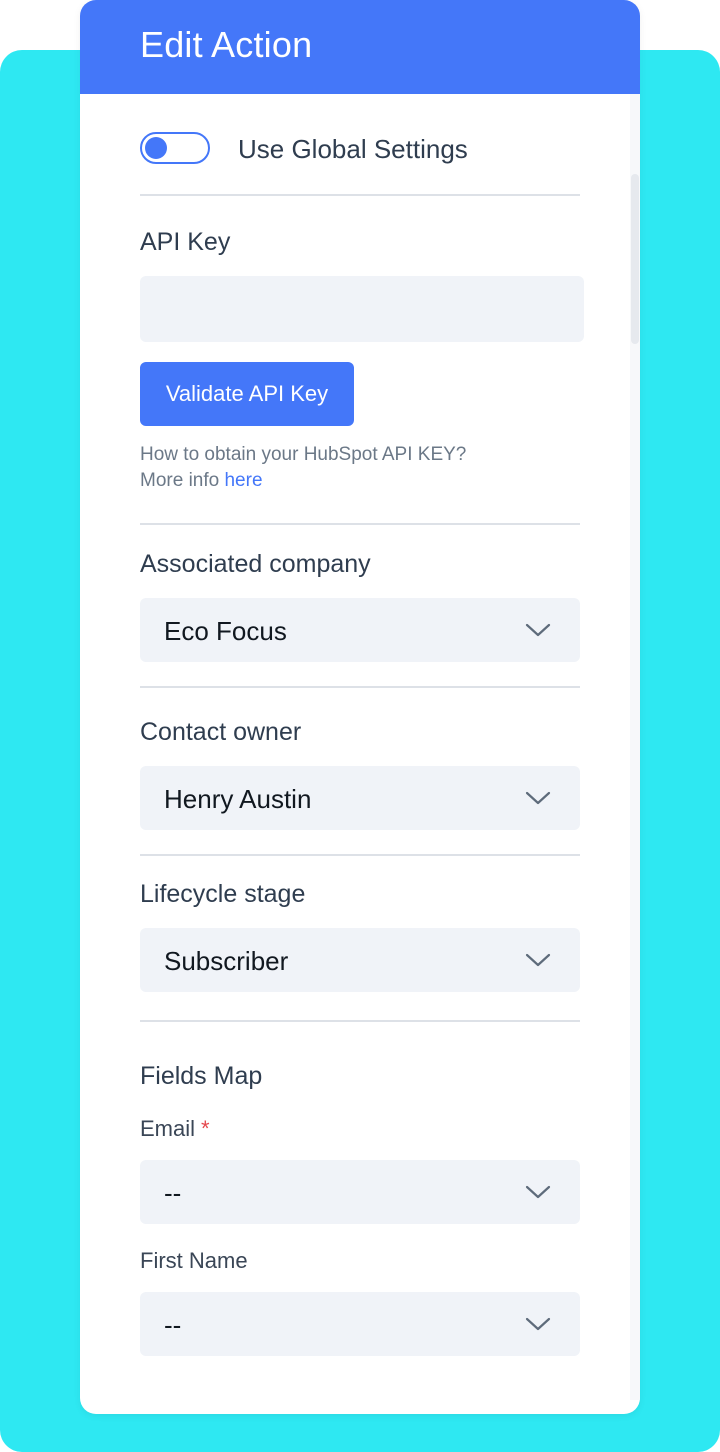 This screenshot has width=720, height=1452. I want to click on email-field-value: --, so click(173, 1193).